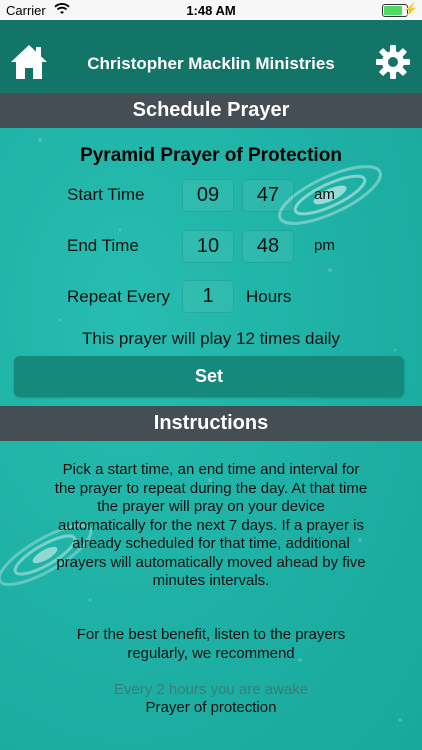  What do you see at coordinates (211, 63) in the screenshot?
I see `app-title: Christopher Macklin Ministries` at bounding box center [211, 63].